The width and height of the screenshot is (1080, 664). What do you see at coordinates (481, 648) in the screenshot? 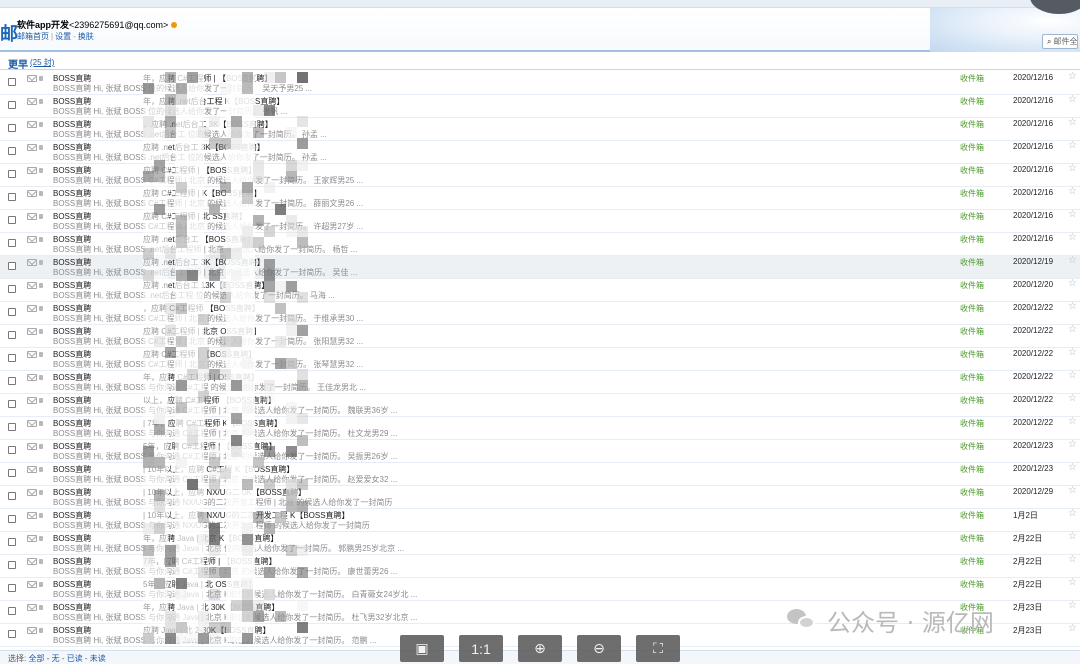
I see `viewer-actual-size-button: 1:1` at bounding box center [481, 648].